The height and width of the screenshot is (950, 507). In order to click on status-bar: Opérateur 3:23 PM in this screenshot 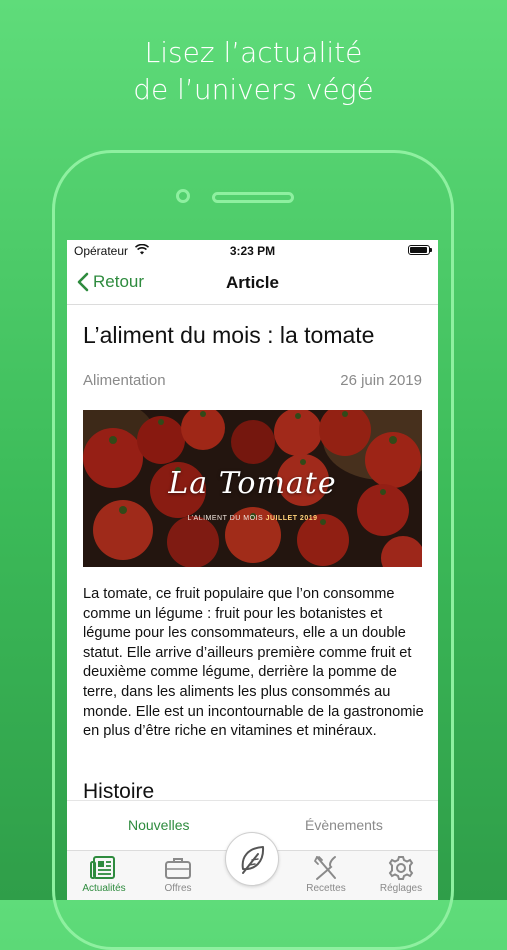, I will do `click(252, 251)`.